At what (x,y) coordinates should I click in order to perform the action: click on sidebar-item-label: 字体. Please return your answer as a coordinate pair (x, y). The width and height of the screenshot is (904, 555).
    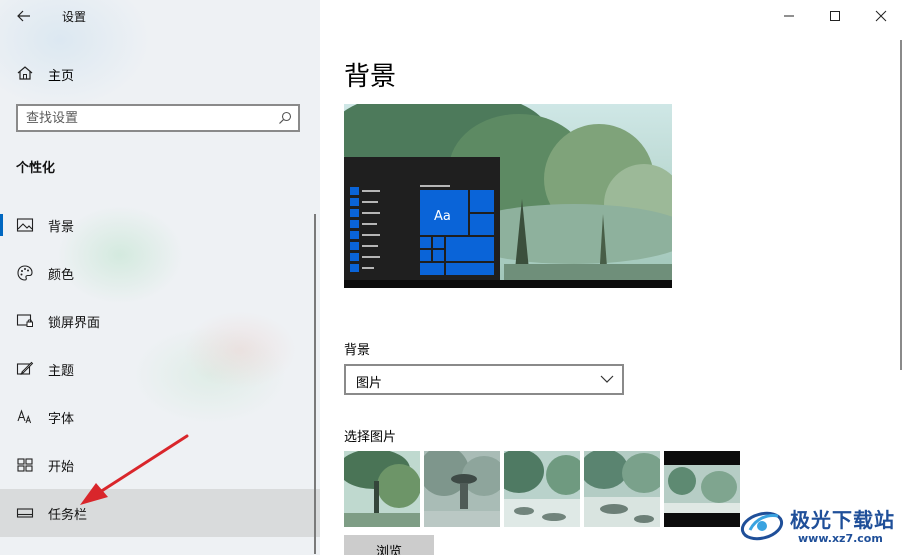
    Looking at the image, I should click on (61, 419).